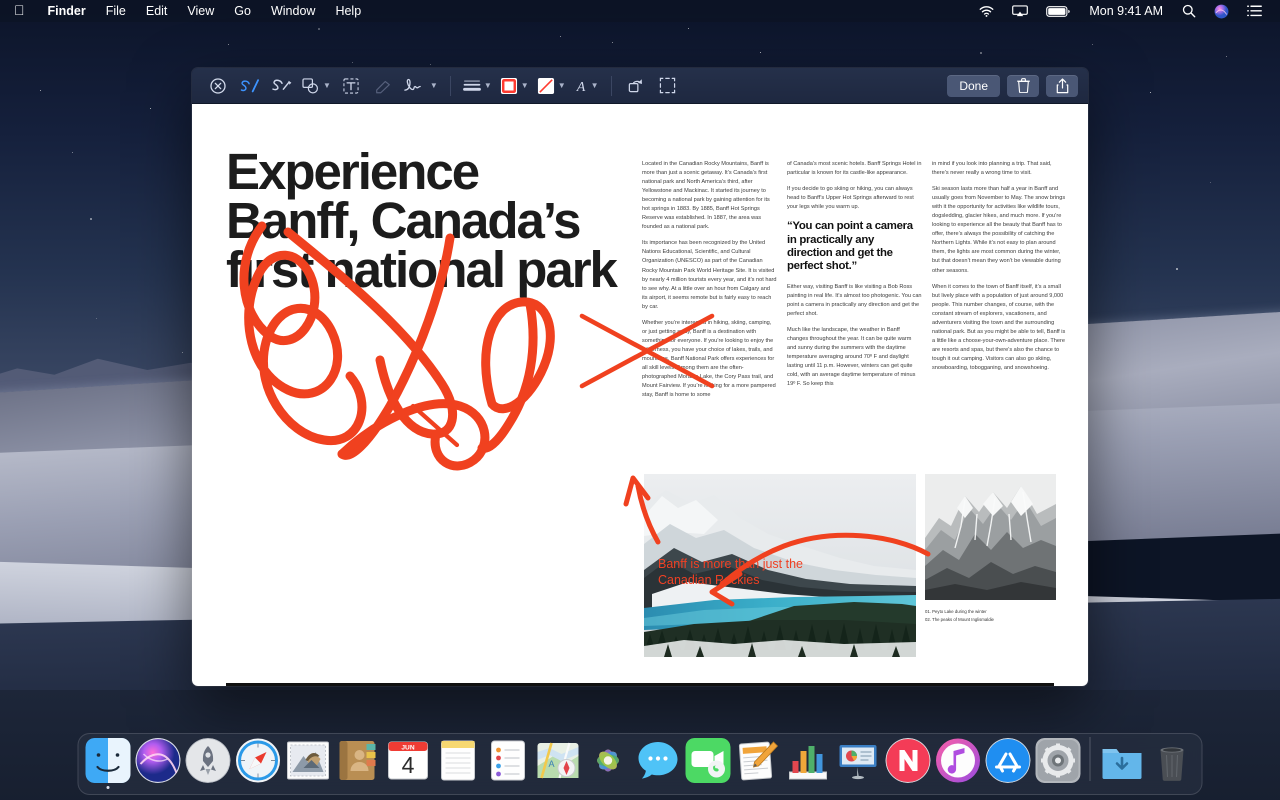  What do you see at coordinates (708, 760) in the screenshot?
I see `facetime-icon` at bounding box center [708, 760].